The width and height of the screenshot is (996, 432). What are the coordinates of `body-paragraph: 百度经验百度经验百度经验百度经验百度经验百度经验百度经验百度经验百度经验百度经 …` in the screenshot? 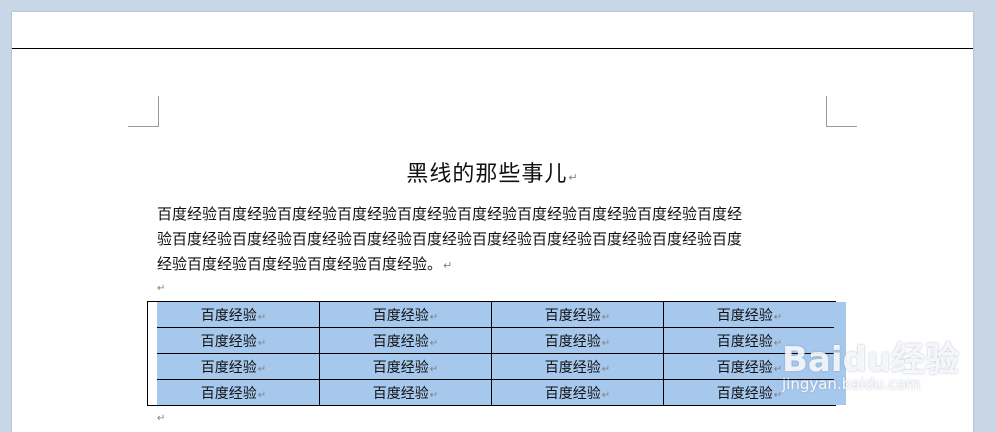 It's located at (497, 240).